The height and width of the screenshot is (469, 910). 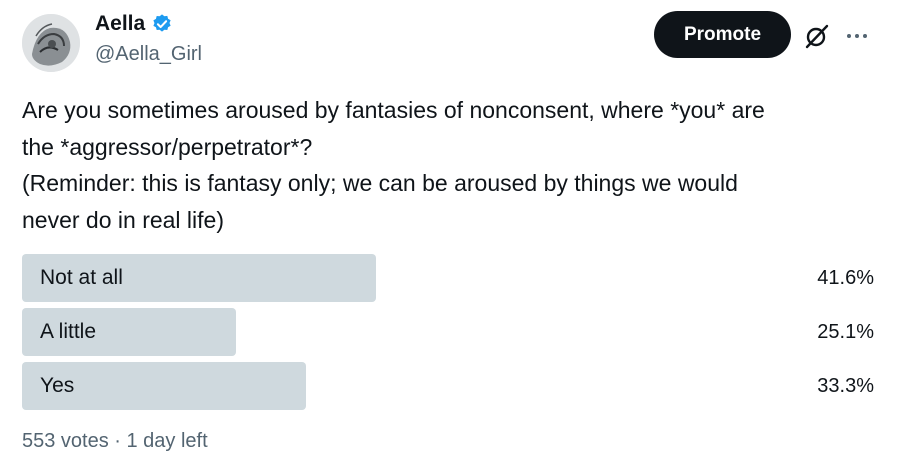 What do you see at coordinates (162, 23) in the screenshot?
I see `verified-badge-icon` at bounding box center [162, 23].